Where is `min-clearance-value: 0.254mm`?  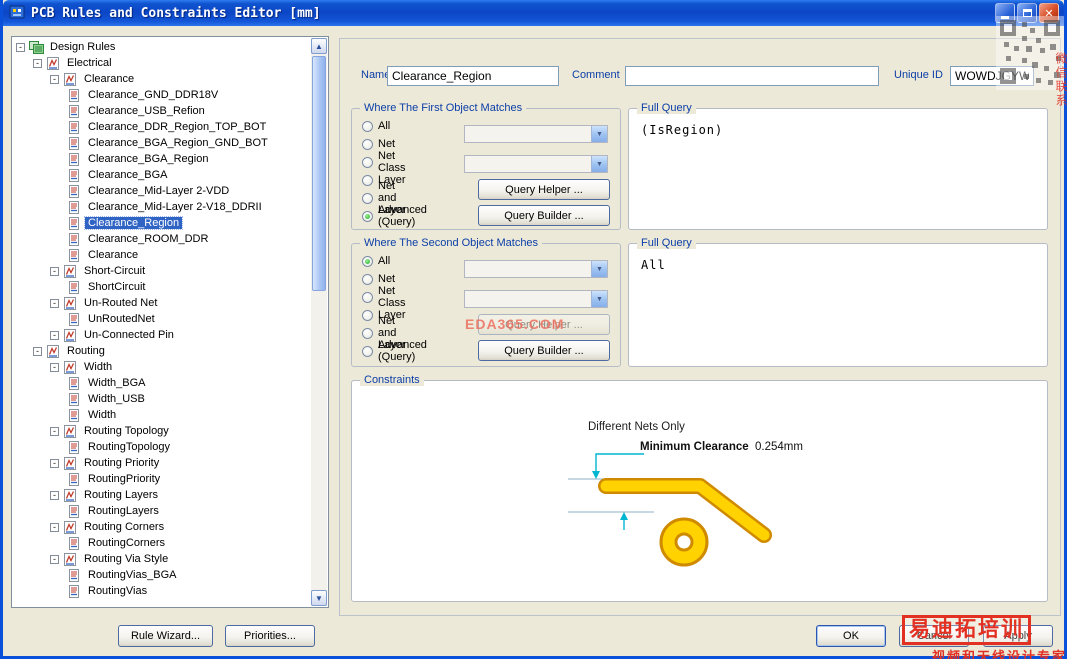
min-clearance-value: 0.254mm is located at coordinates (779, 447).